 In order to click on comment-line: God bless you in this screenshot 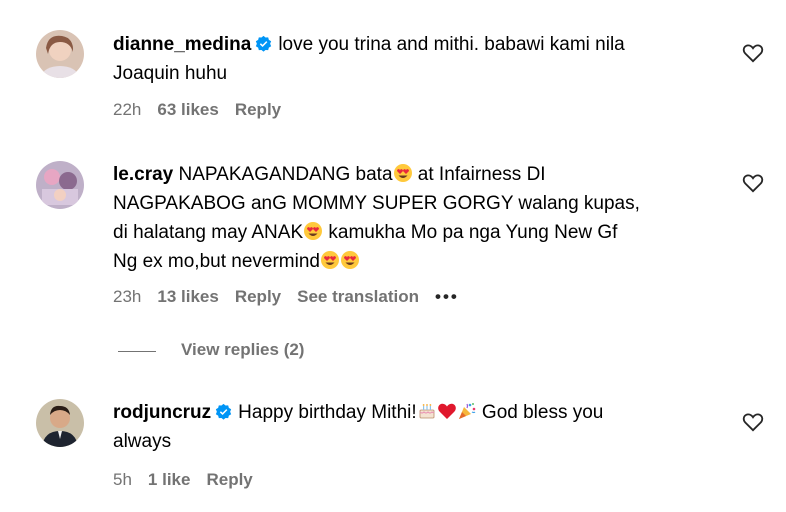, I will do `click(540, 412)`.